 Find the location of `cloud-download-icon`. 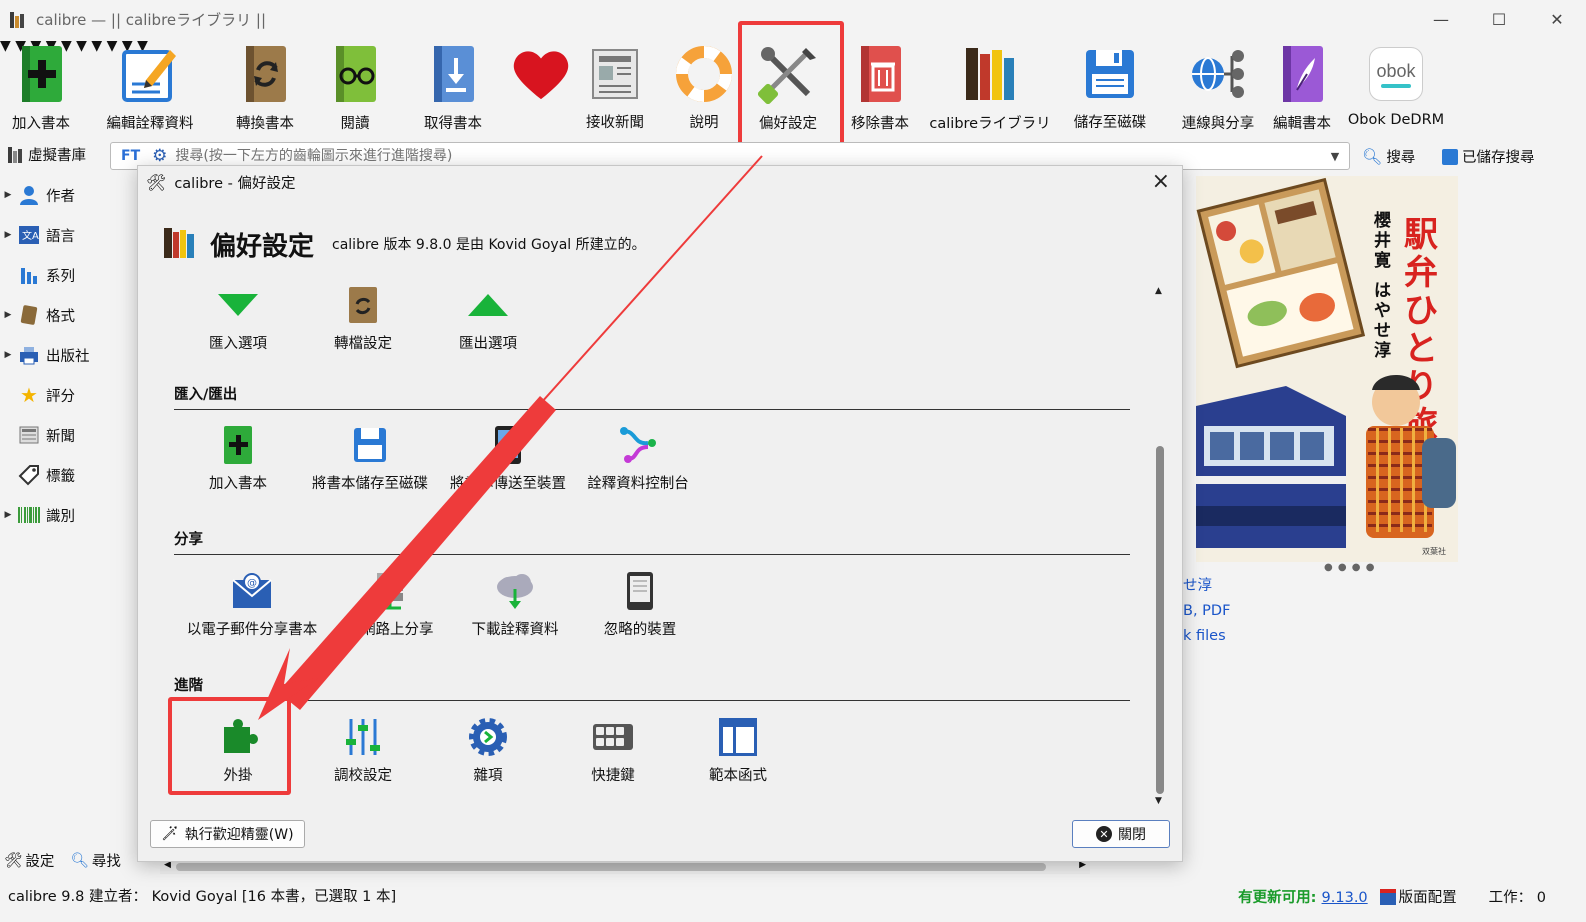

cloud-download-icon is located at coordinates (515, 591).